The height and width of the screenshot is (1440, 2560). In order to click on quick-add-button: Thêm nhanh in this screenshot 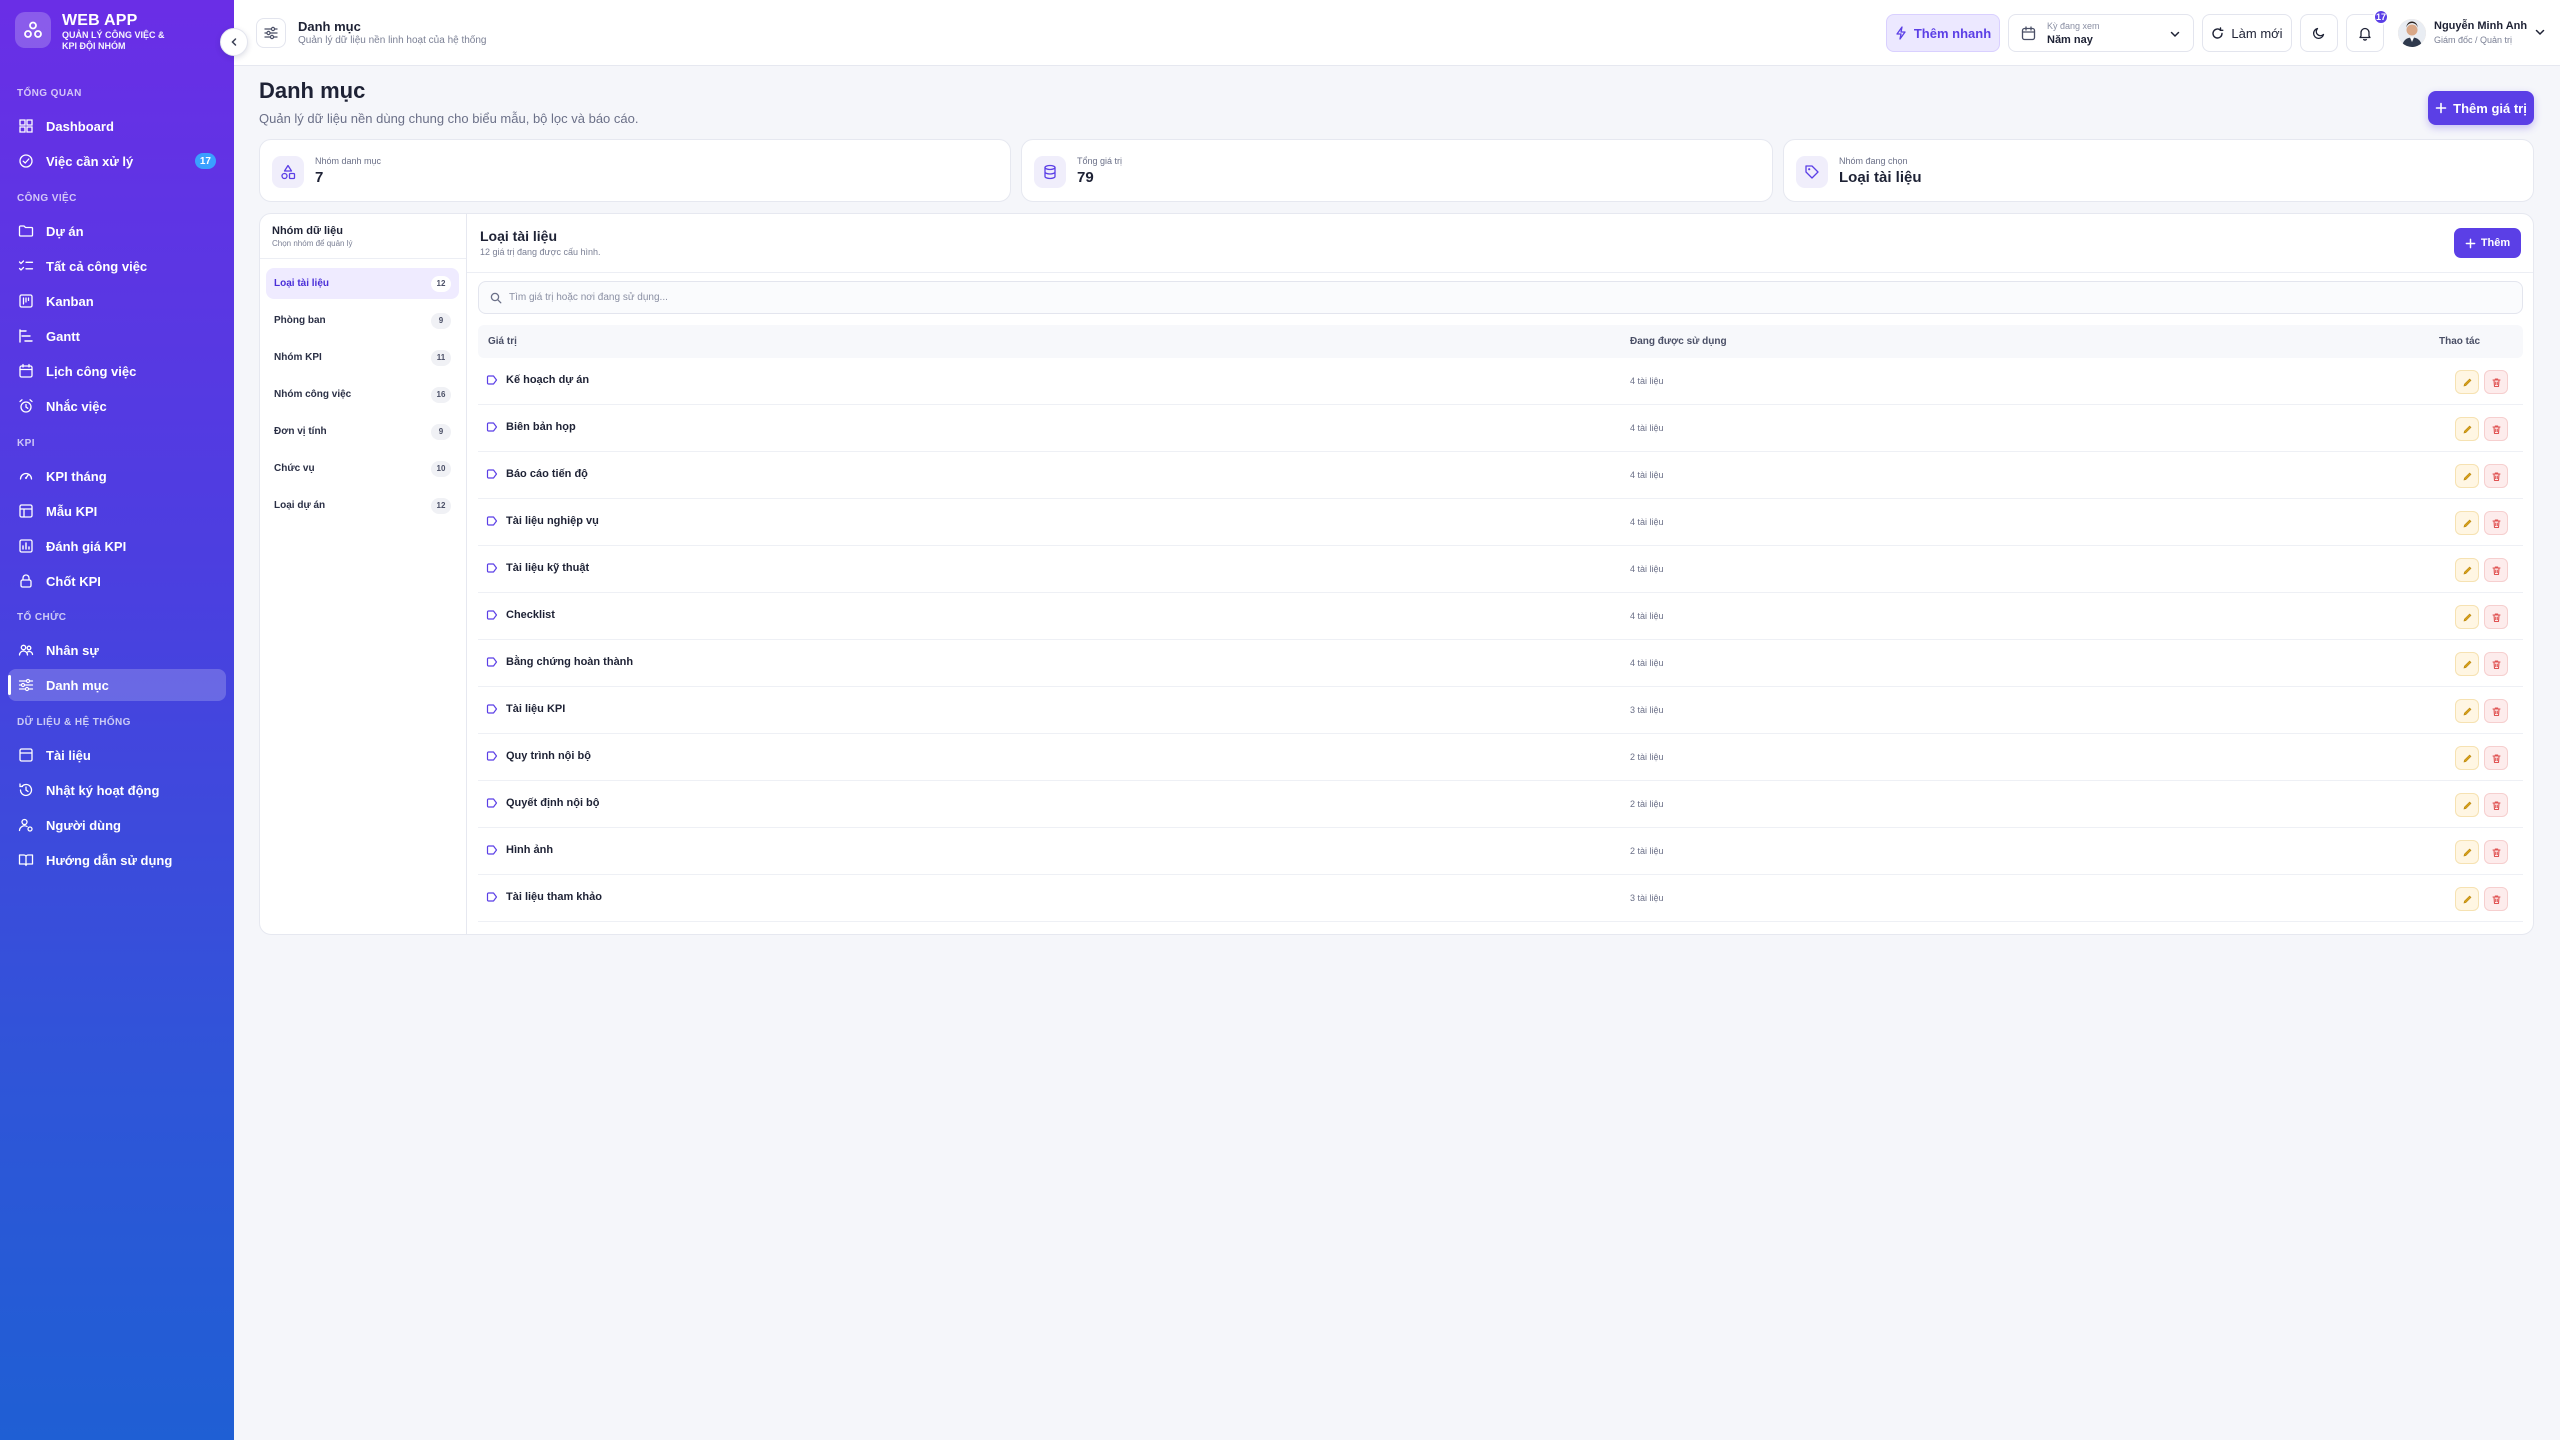, I will do `click(1943, 33)`.